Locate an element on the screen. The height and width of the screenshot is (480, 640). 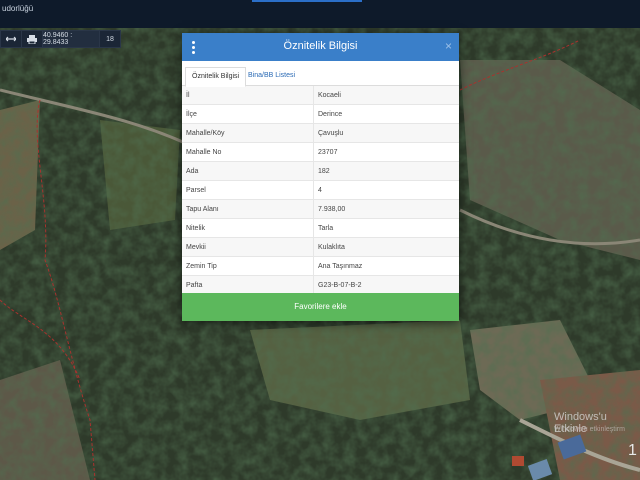
table-row: Mahalle/Köy Çavuşlu is located at coordinates (320, 133).